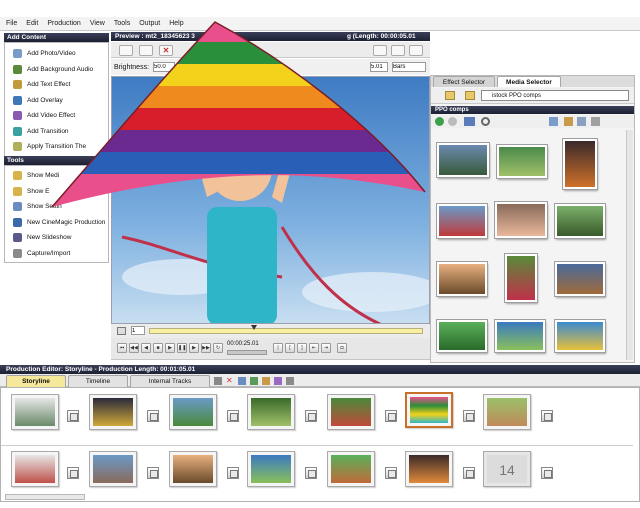  What do you see at coordinates (254, 381) in the screenshot?
I see `trim-icon` at bounding box center [254, 381].